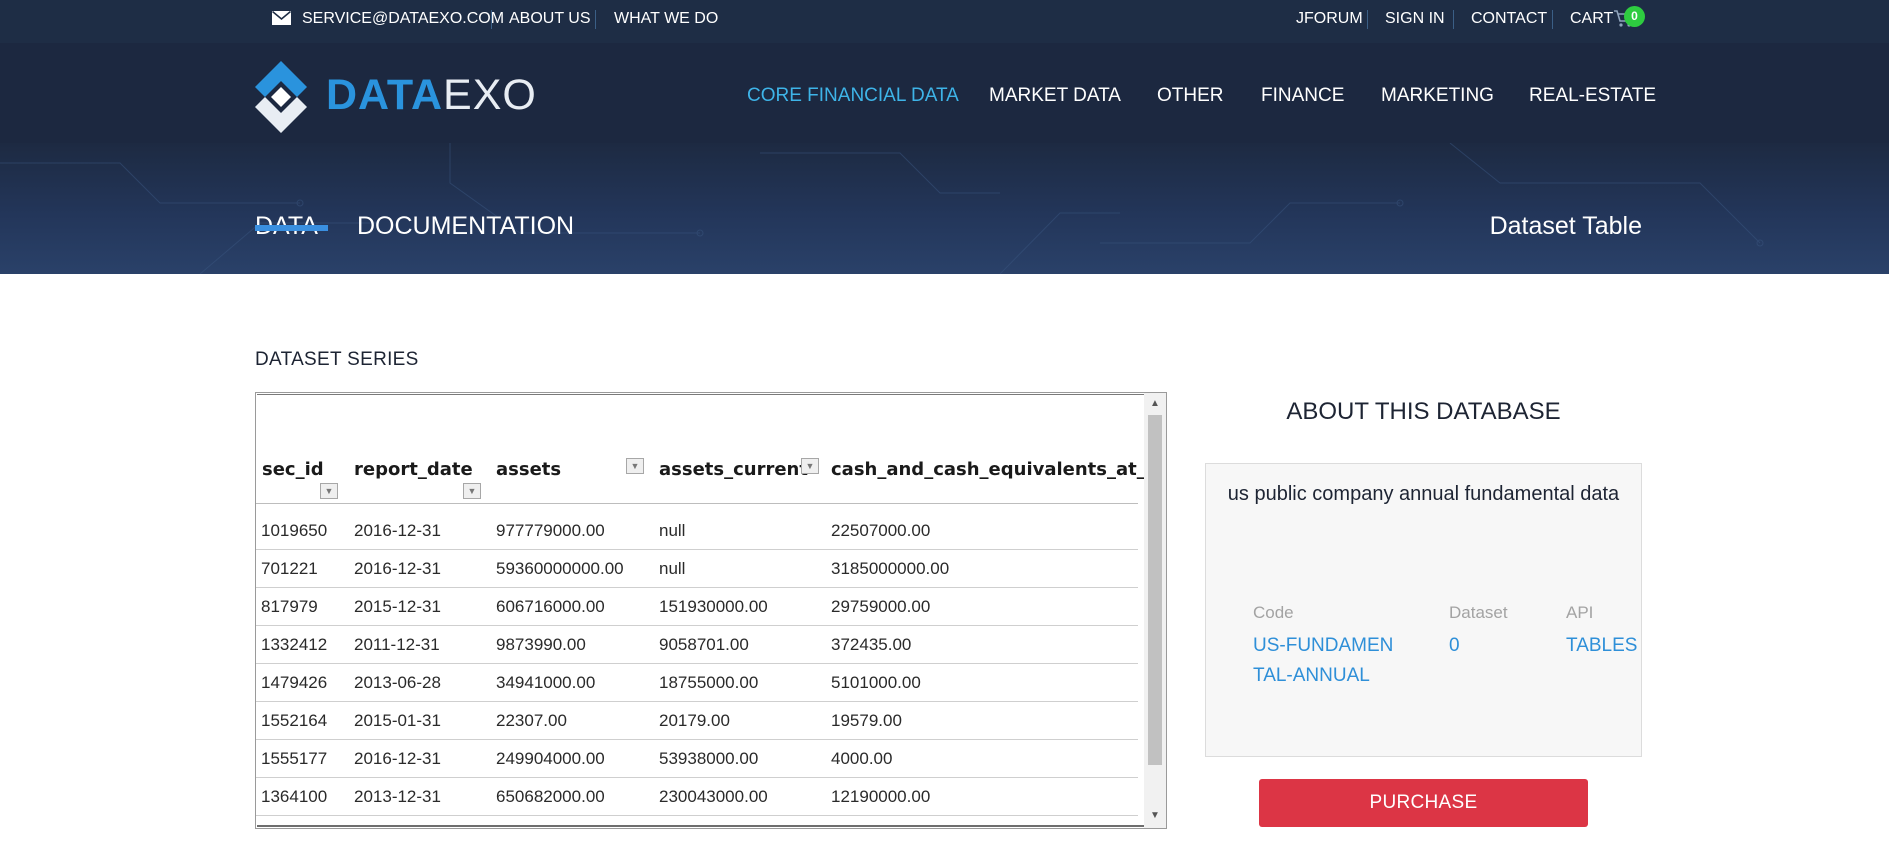  What do you see at coordinates (709, 682) in the screenshot?
I see `cell-assets-current: 18755000.00` at bounding box center [709, 682].